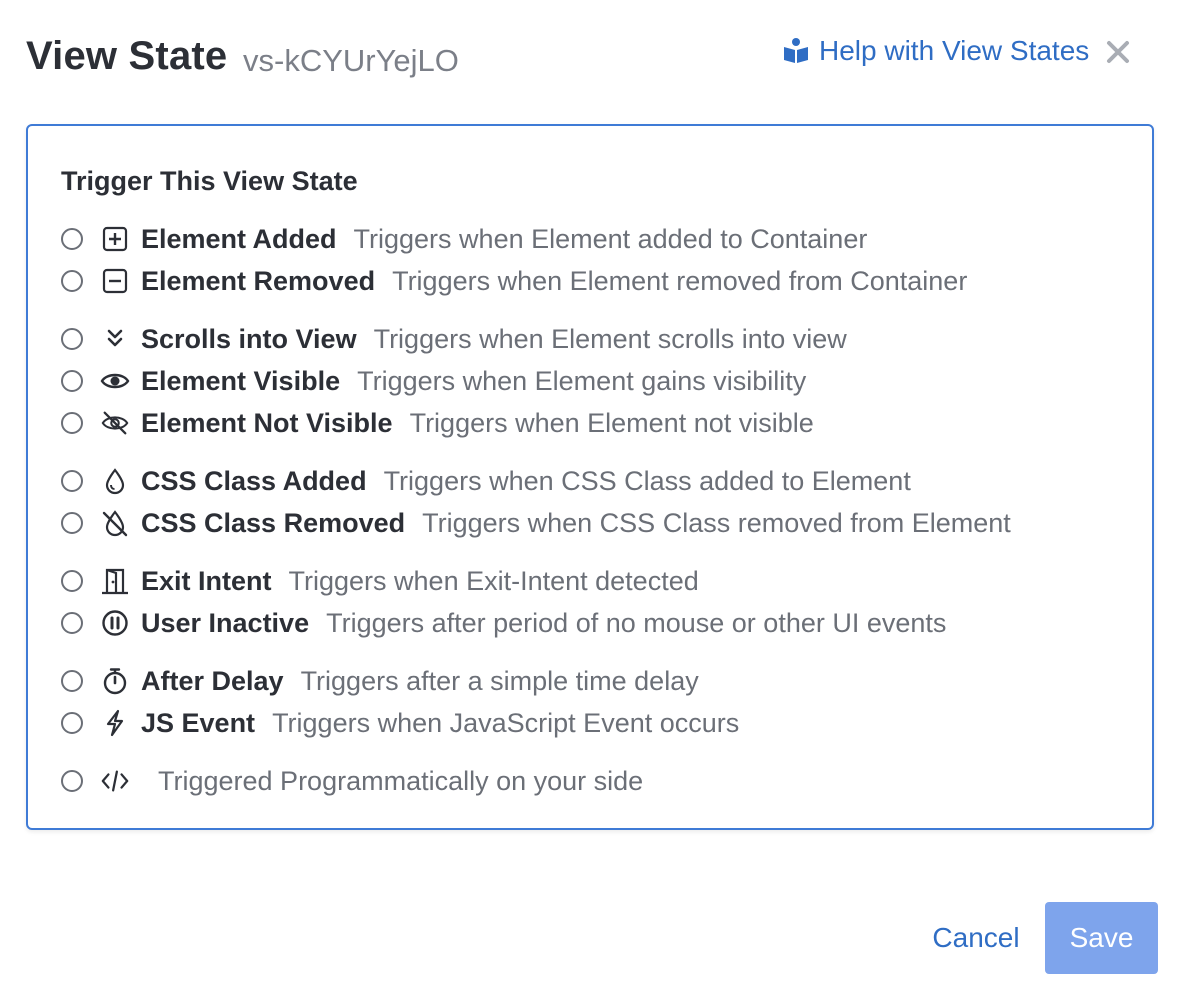 The height and width of the screenshot is (1000, 1184). Describe the element at coordinates (127, 56) in the screenshot. I see `dialog-title: View State` at that location.